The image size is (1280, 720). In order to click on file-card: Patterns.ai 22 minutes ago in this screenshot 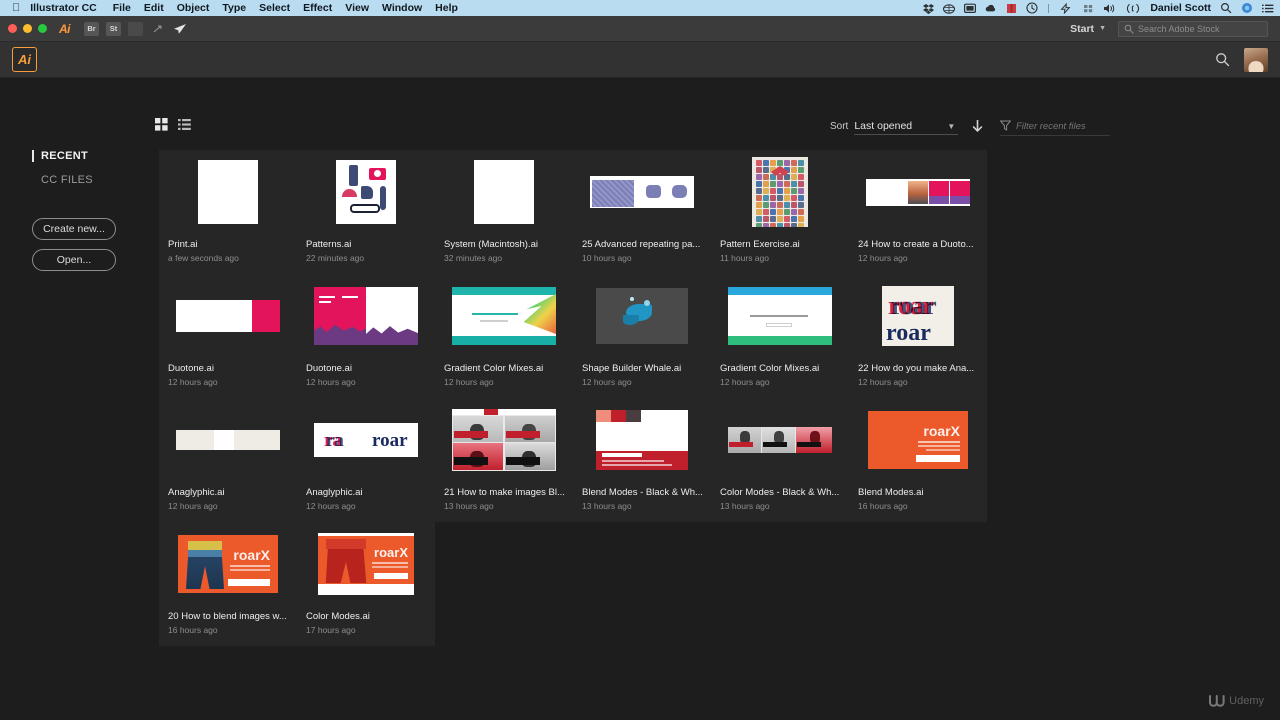, I will do `click(366, 212)`.